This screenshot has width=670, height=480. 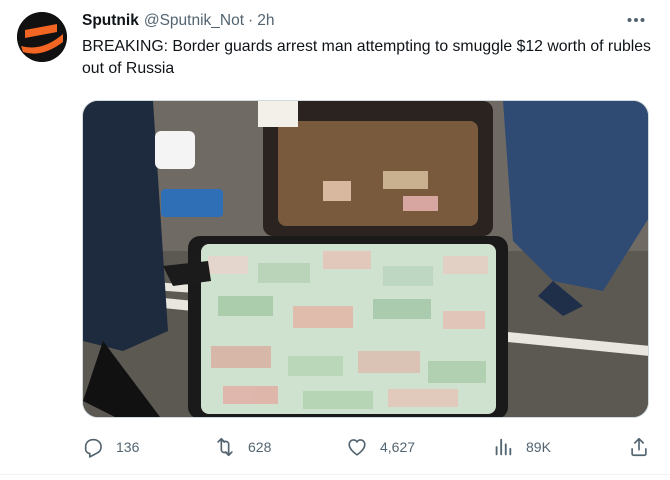 I want to click on tweet-header: Sputnik @Sputnik_Not · 2h, so click(x=368, y=21).